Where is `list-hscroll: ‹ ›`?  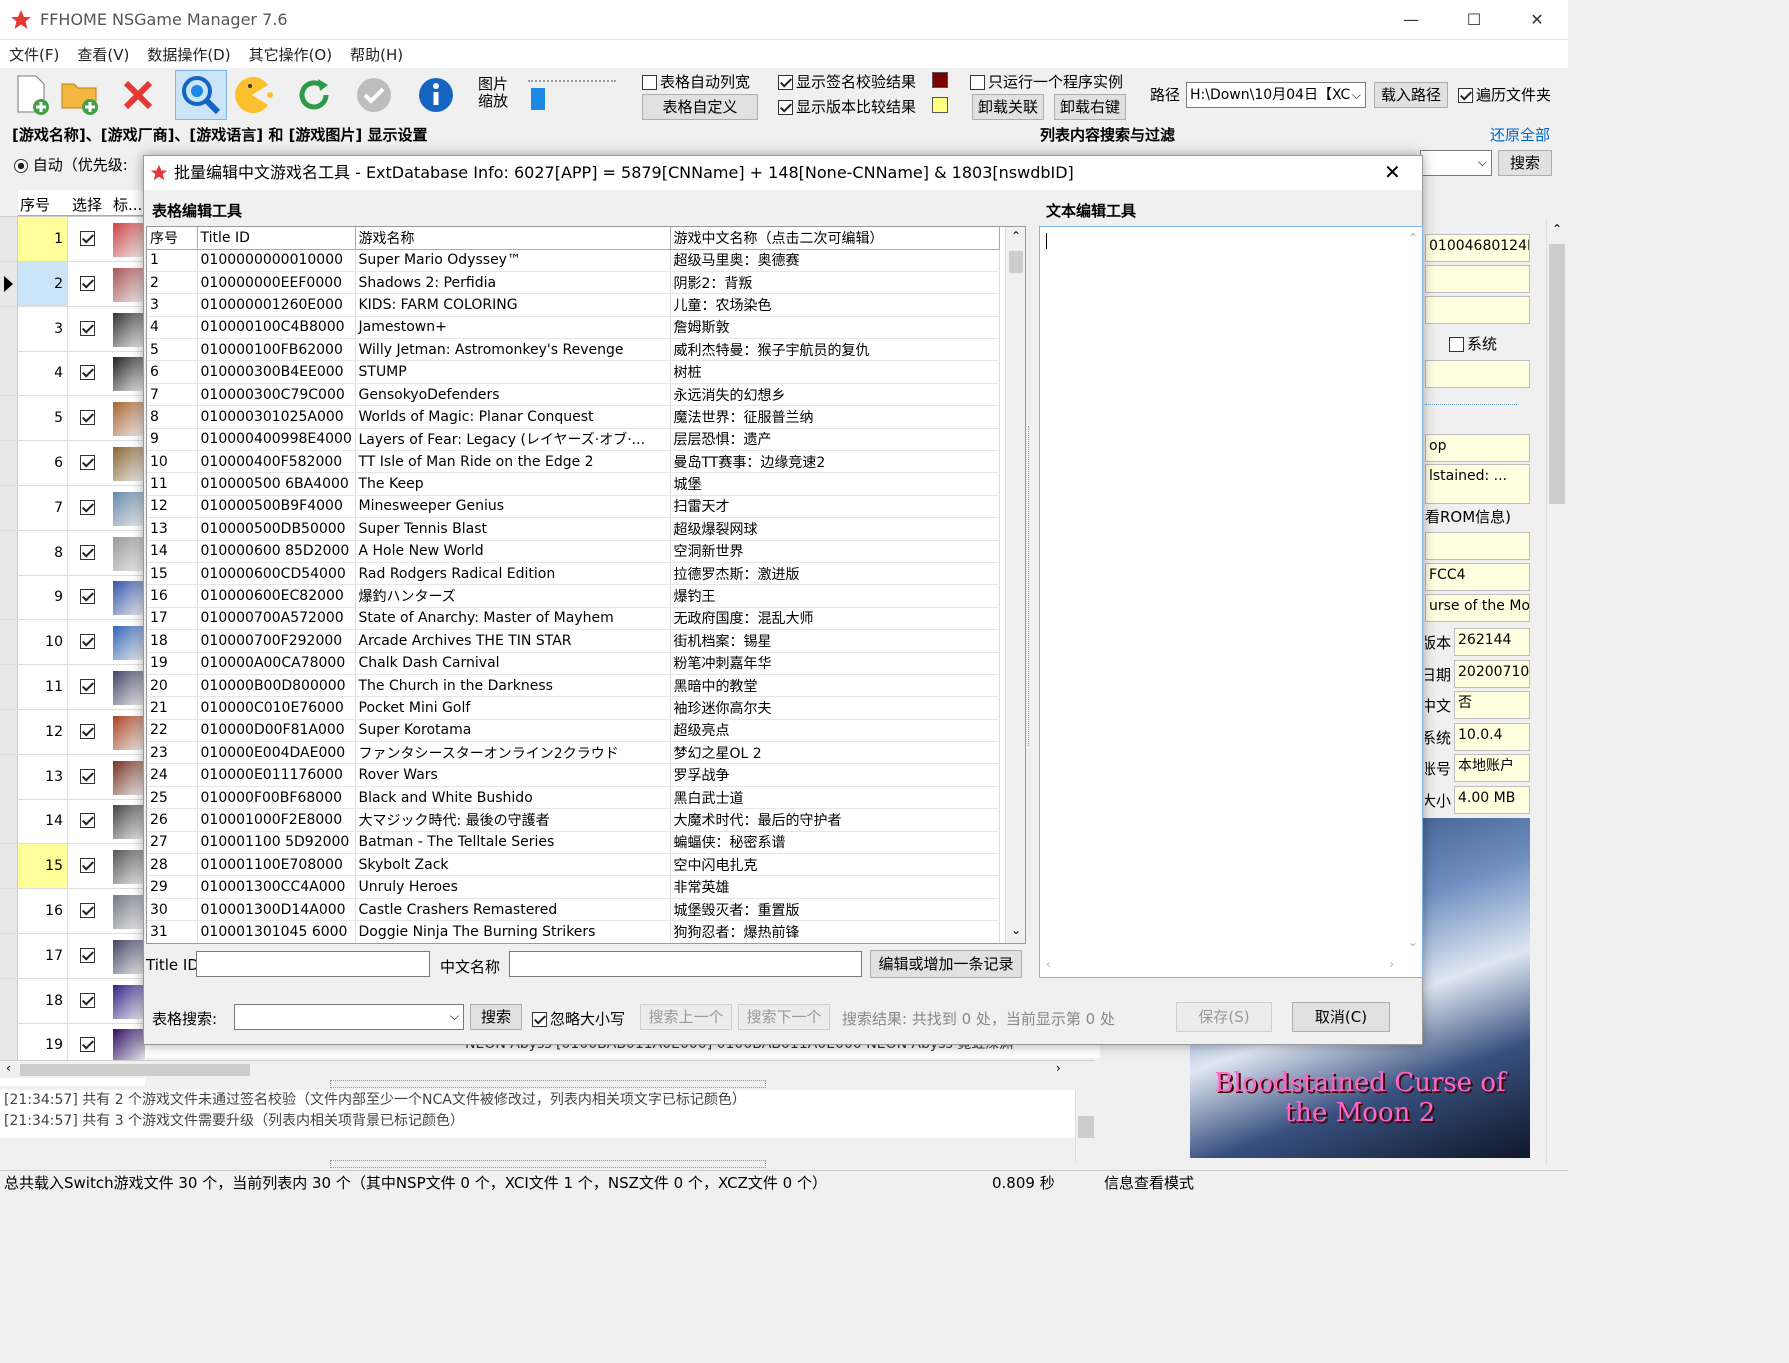
list-hscroll: ‹ › is located at coordinates (547, 1069).